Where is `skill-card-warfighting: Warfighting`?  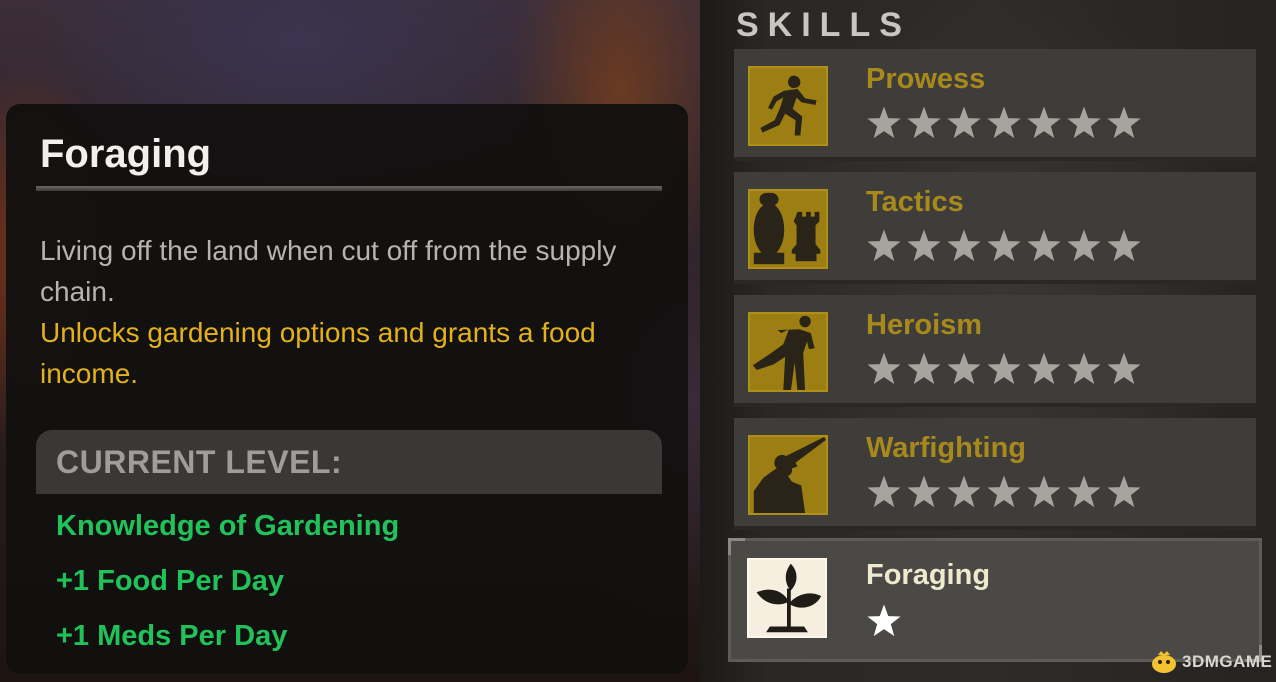 skill-card-warfighting: Warfighting is located at coordinates (995, 474).